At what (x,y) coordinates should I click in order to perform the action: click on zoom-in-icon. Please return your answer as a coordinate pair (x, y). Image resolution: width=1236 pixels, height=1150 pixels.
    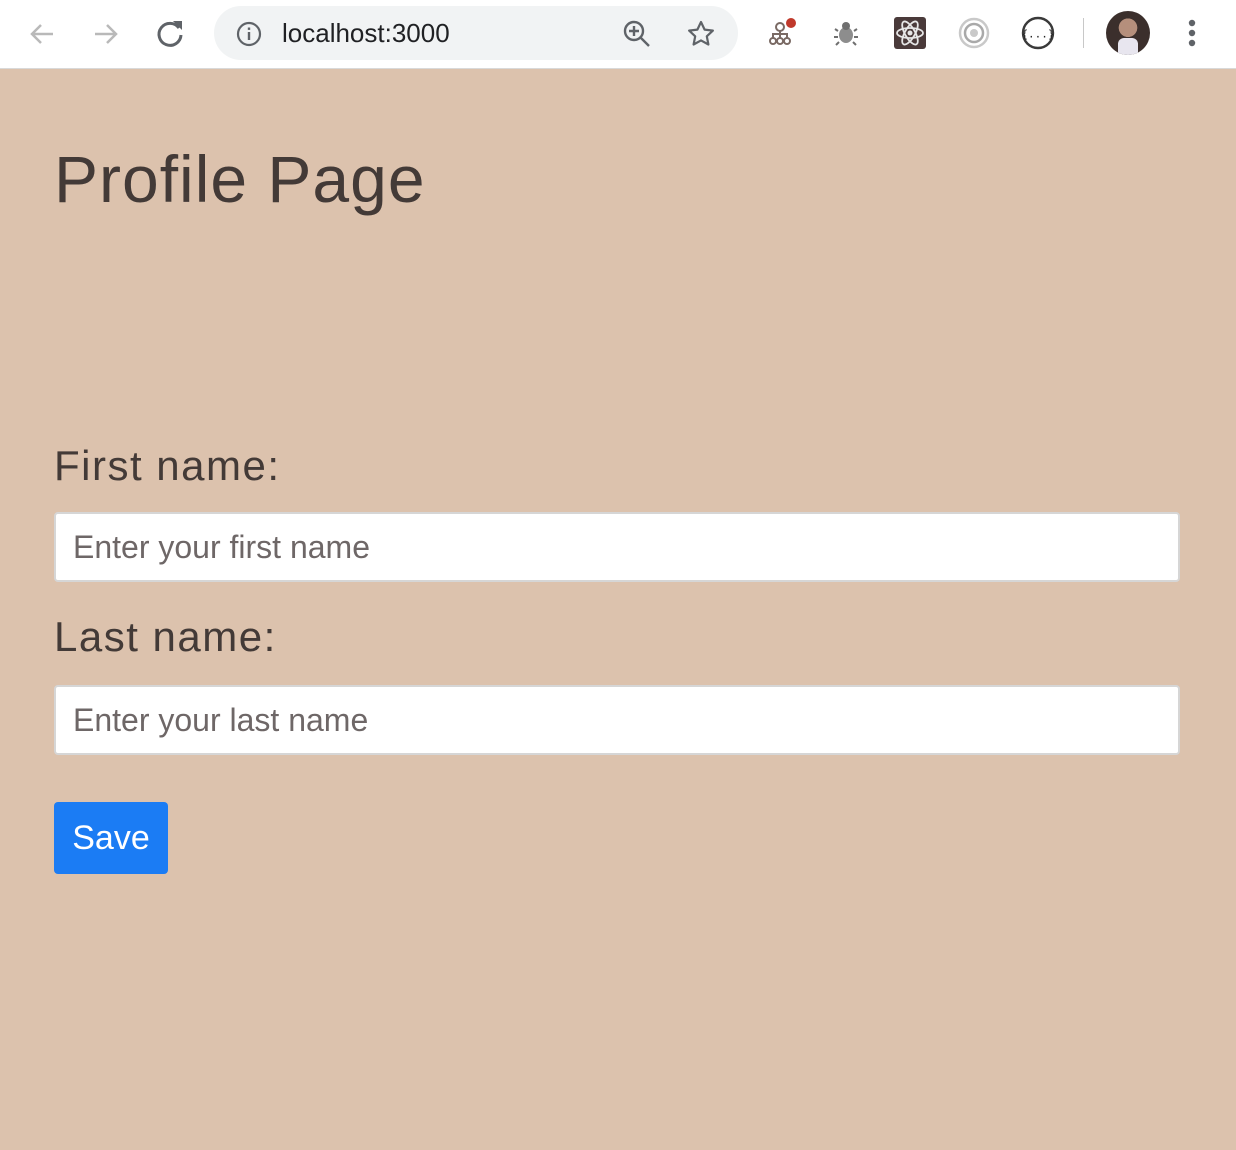
    Looking at the image, I should click on (637, 34).